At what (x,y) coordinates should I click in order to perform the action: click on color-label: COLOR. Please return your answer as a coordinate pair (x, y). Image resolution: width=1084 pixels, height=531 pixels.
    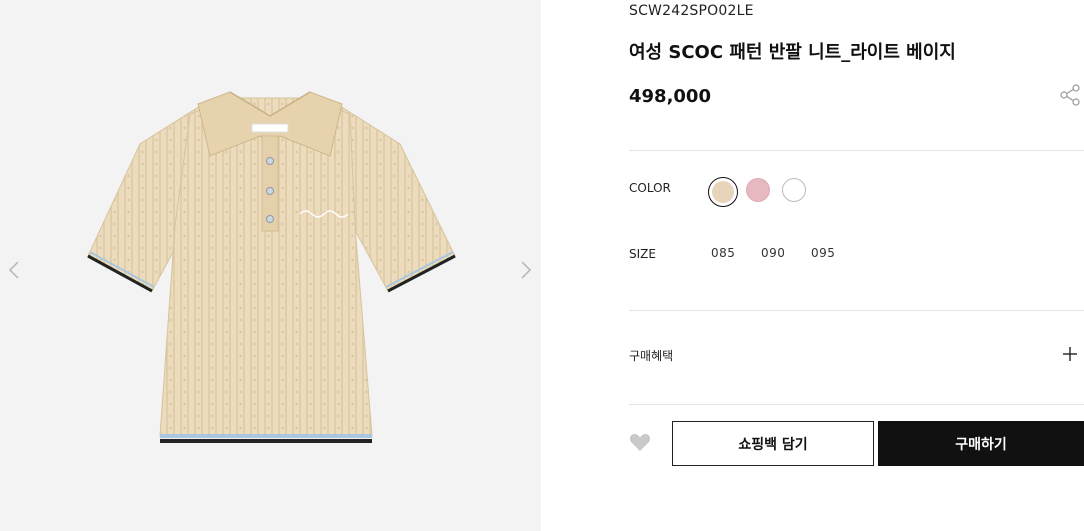
    Looking at the image, I should click on (650, 188).